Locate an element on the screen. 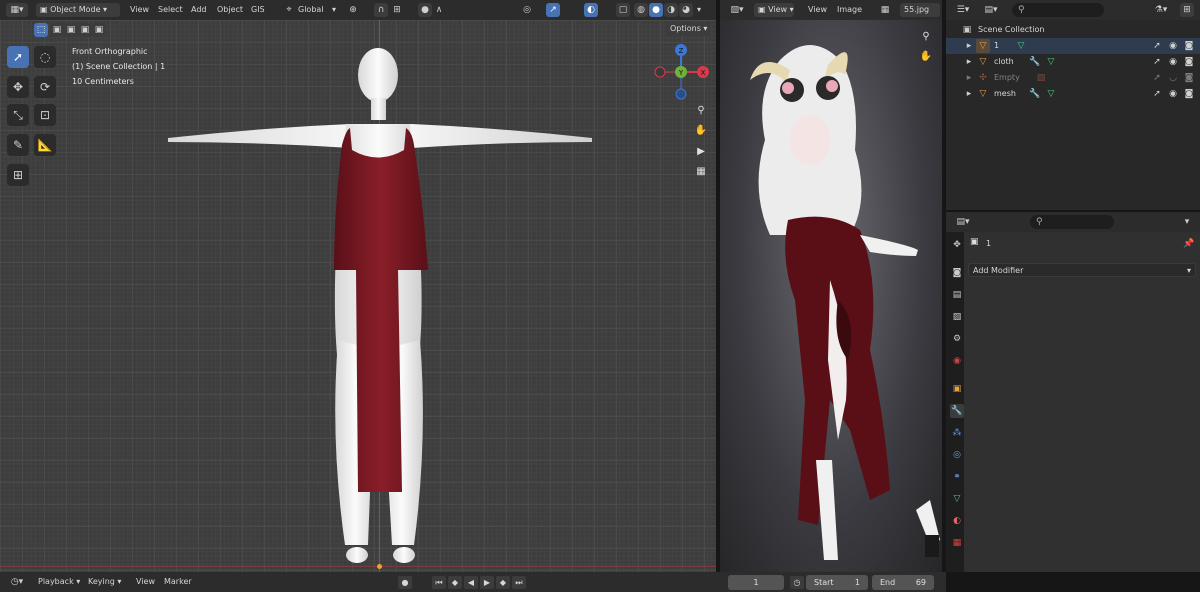 Image resolution: width=1200 pixels, height=592 pixels. pivot-point-icon: ⊕ is located at coordinates (353, 10).